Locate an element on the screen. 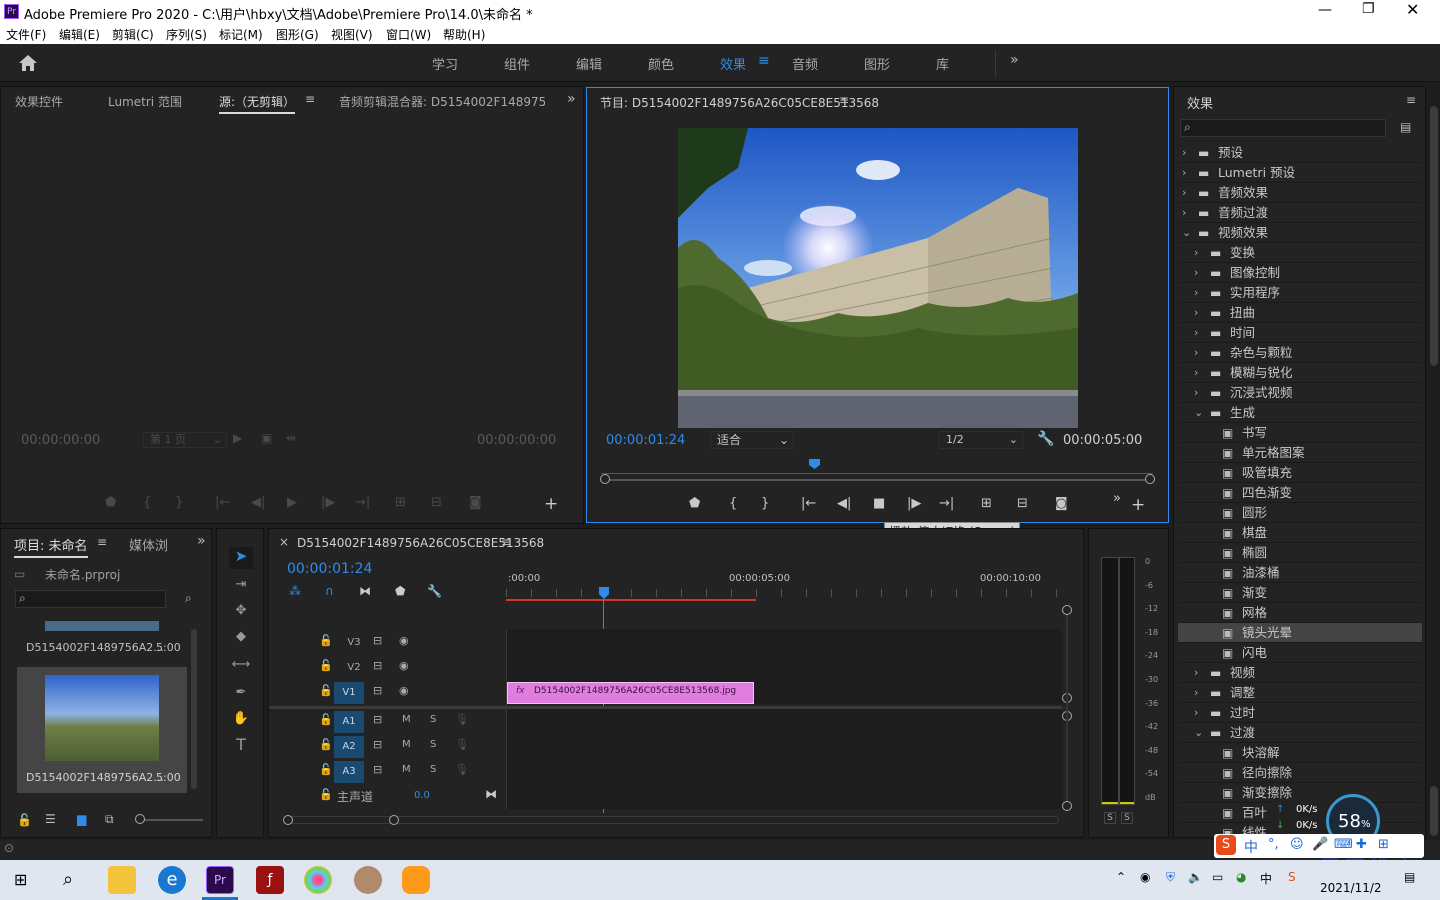  add-button-icon: + is located at coordinates (551, 504).